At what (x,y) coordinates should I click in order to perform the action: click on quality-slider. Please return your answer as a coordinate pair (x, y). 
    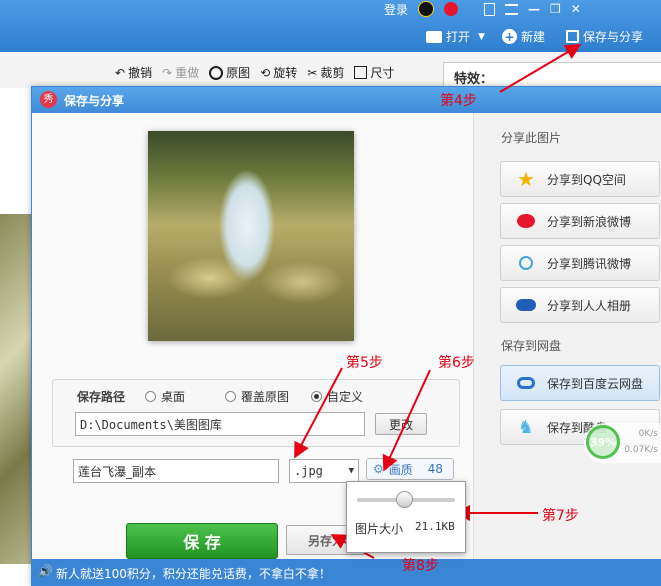
    Looking at the image, I should click on (406, 499).